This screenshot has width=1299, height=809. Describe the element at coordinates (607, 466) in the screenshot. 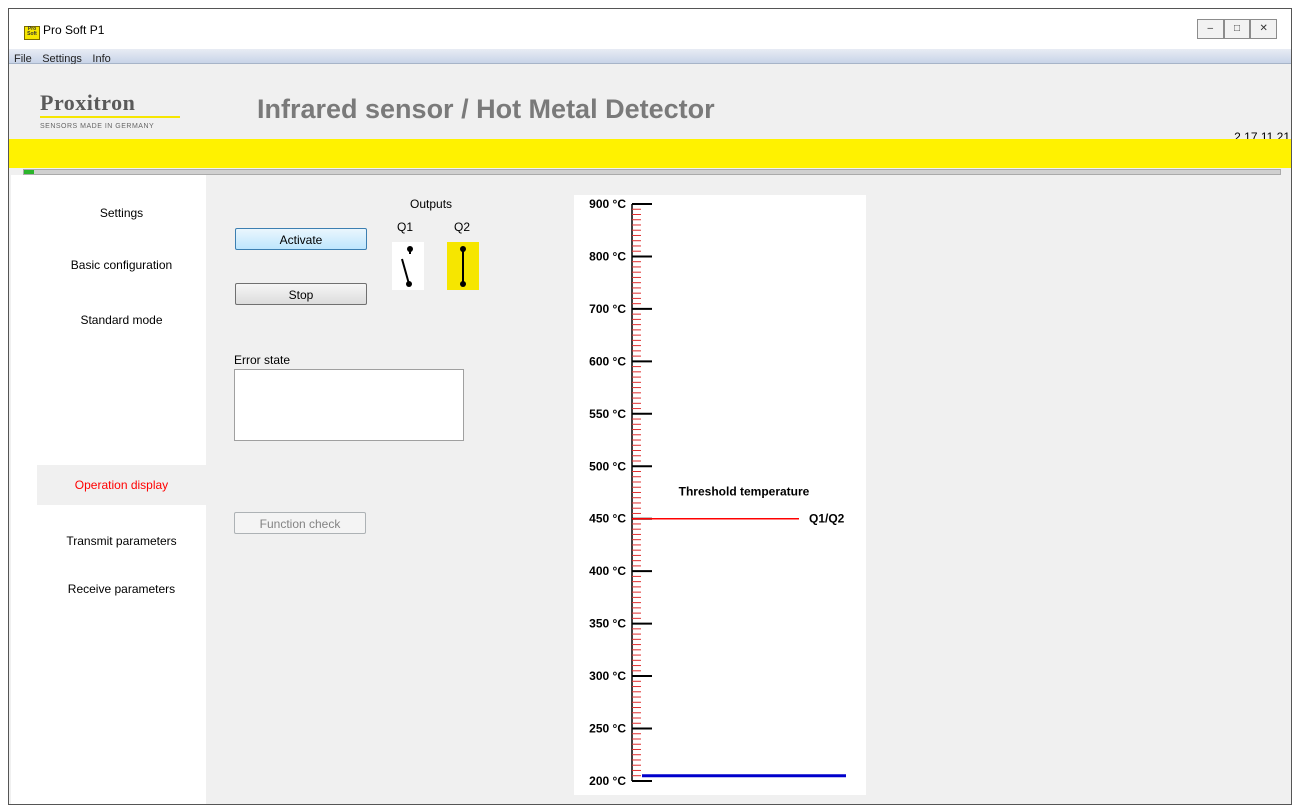

I see `tick-label: 500 °C` at that location.